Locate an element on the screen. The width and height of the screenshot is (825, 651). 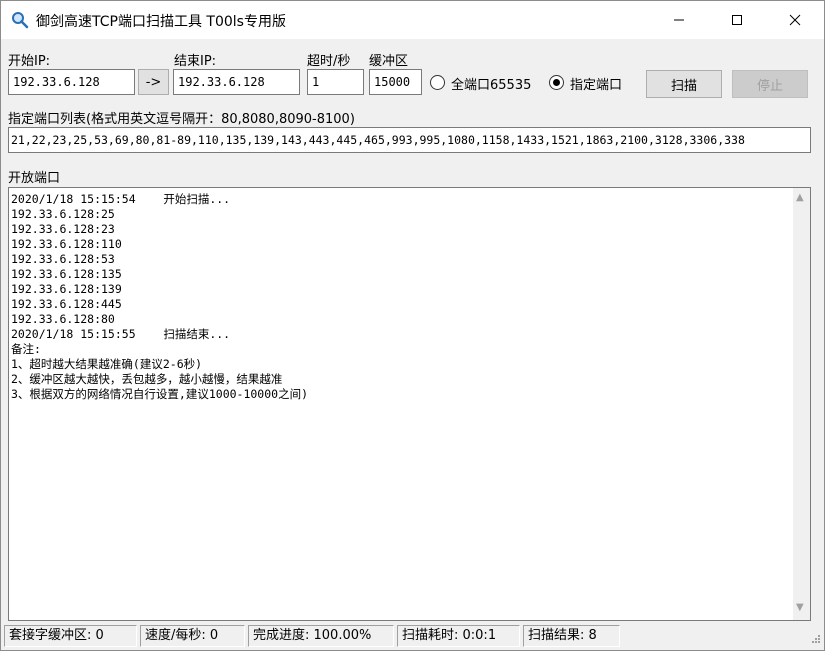
log-line: 192.33.6.128:23 is located at coordinates (398, 229).